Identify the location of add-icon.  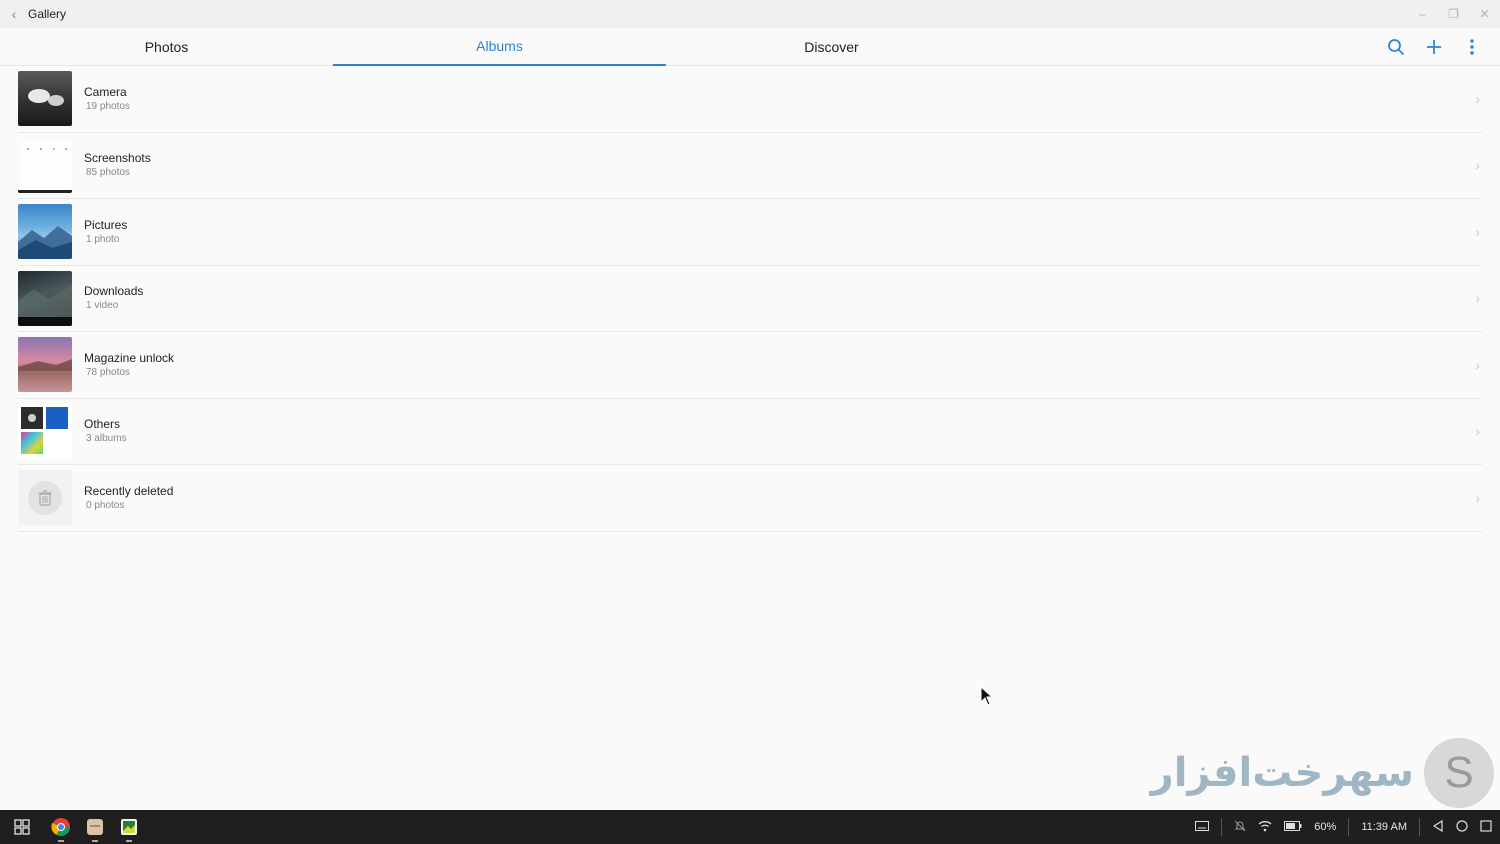
(1434, 47).